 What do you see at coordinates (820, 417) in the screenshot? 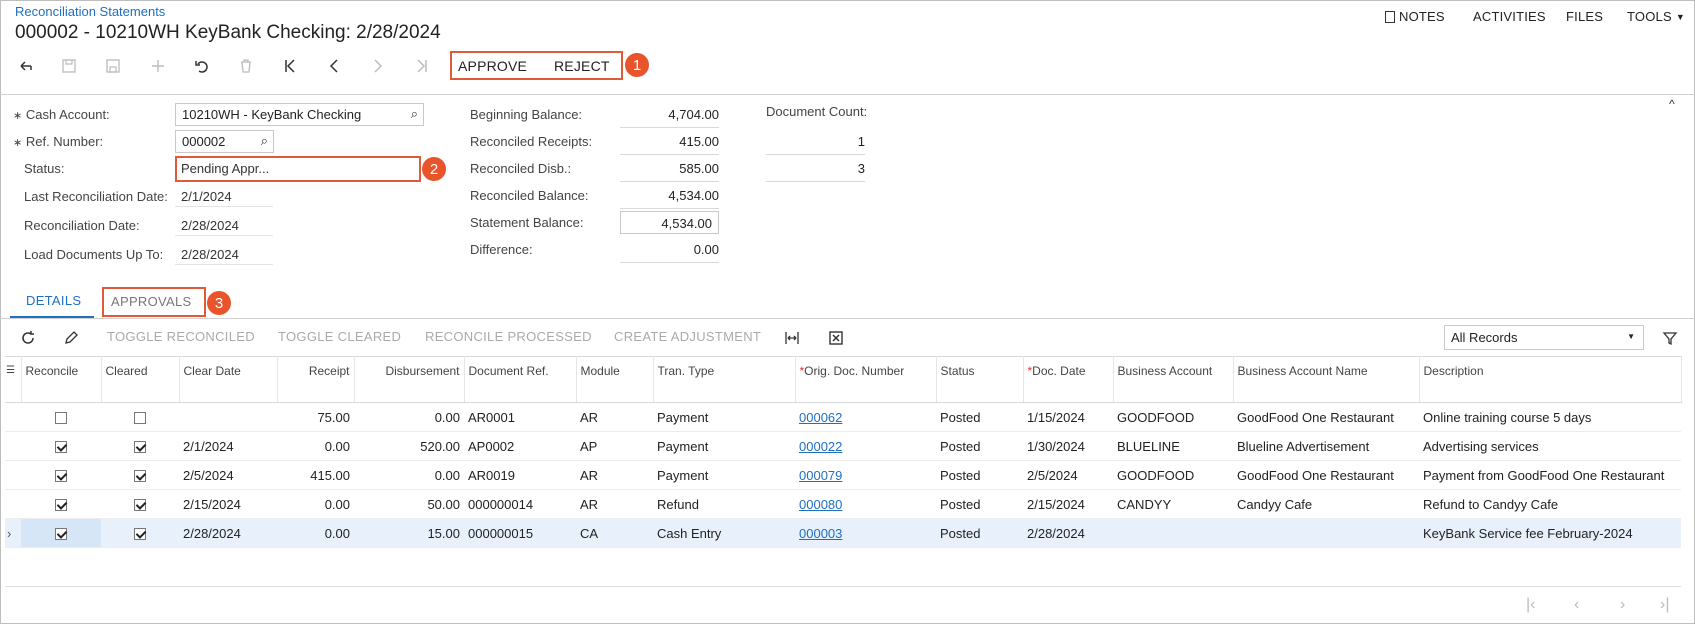
I see `orig-doc-number-link: 000062` at bounding box center [820, 417].